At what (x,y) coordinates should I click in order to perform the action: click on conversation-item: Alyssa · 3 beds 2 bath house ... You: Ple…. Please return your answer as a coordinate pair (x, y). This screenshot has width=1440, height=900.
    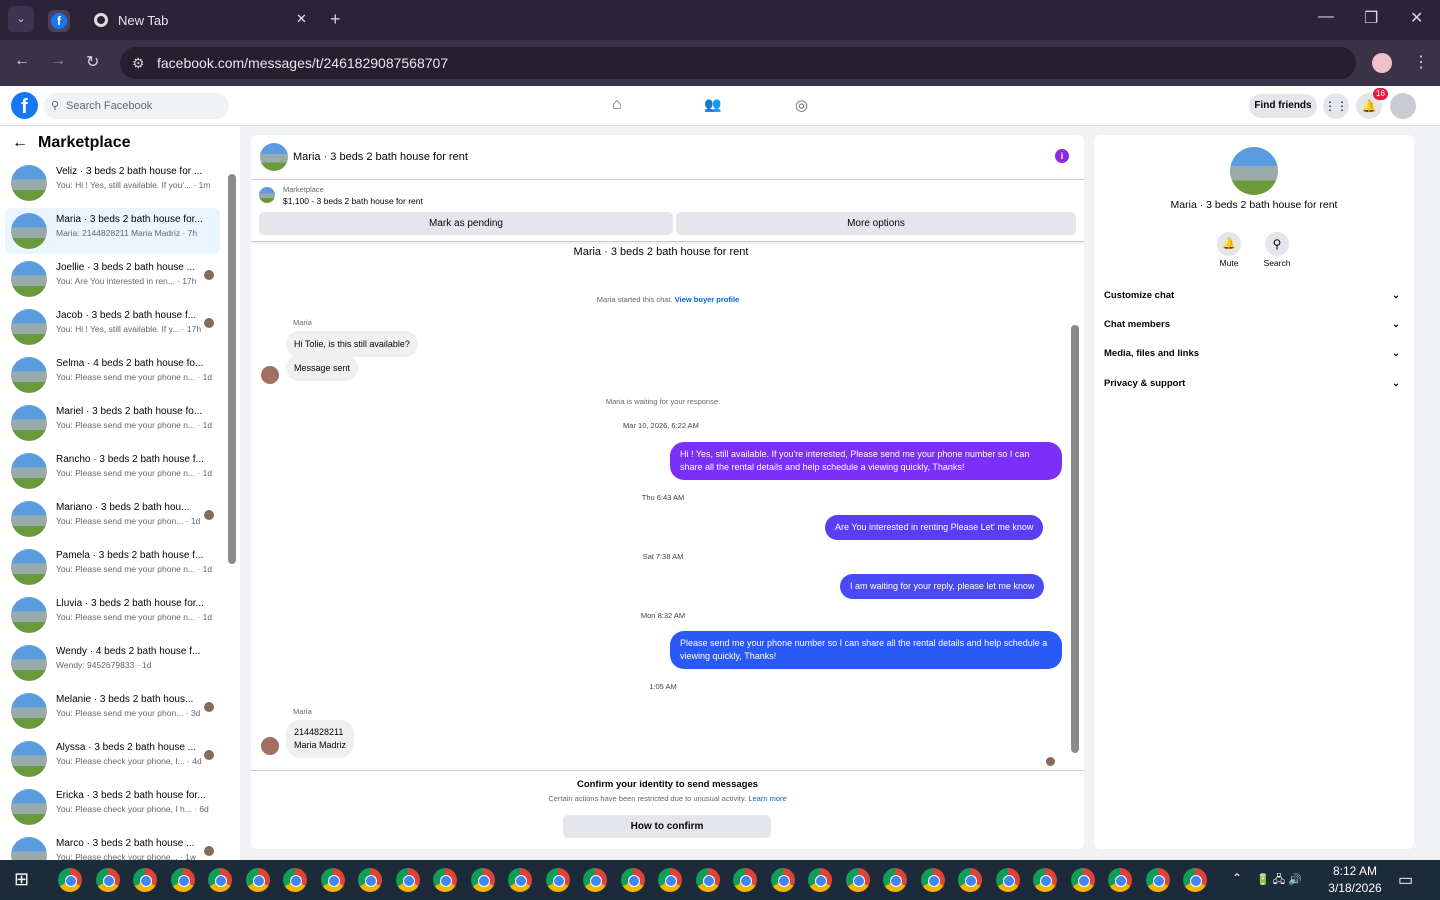
    Looking at the image, I should click on (112, 759).